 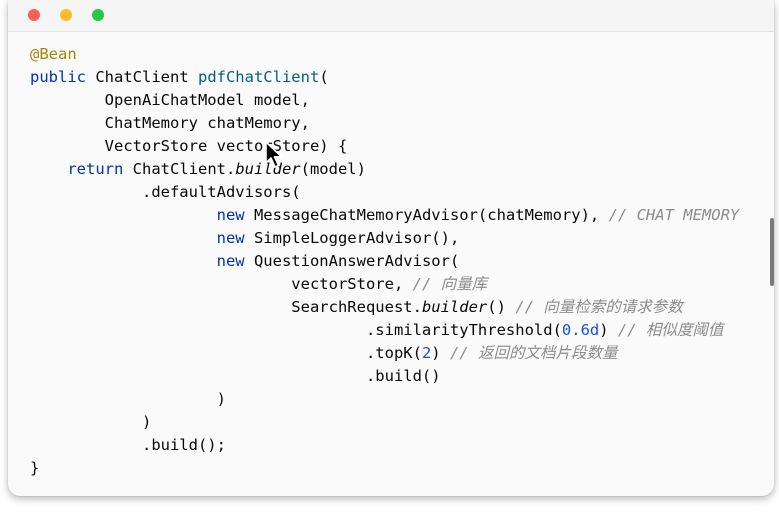 I want to click on code-token-comment: // CHAT MEMORY, so click(x=674, y=215).